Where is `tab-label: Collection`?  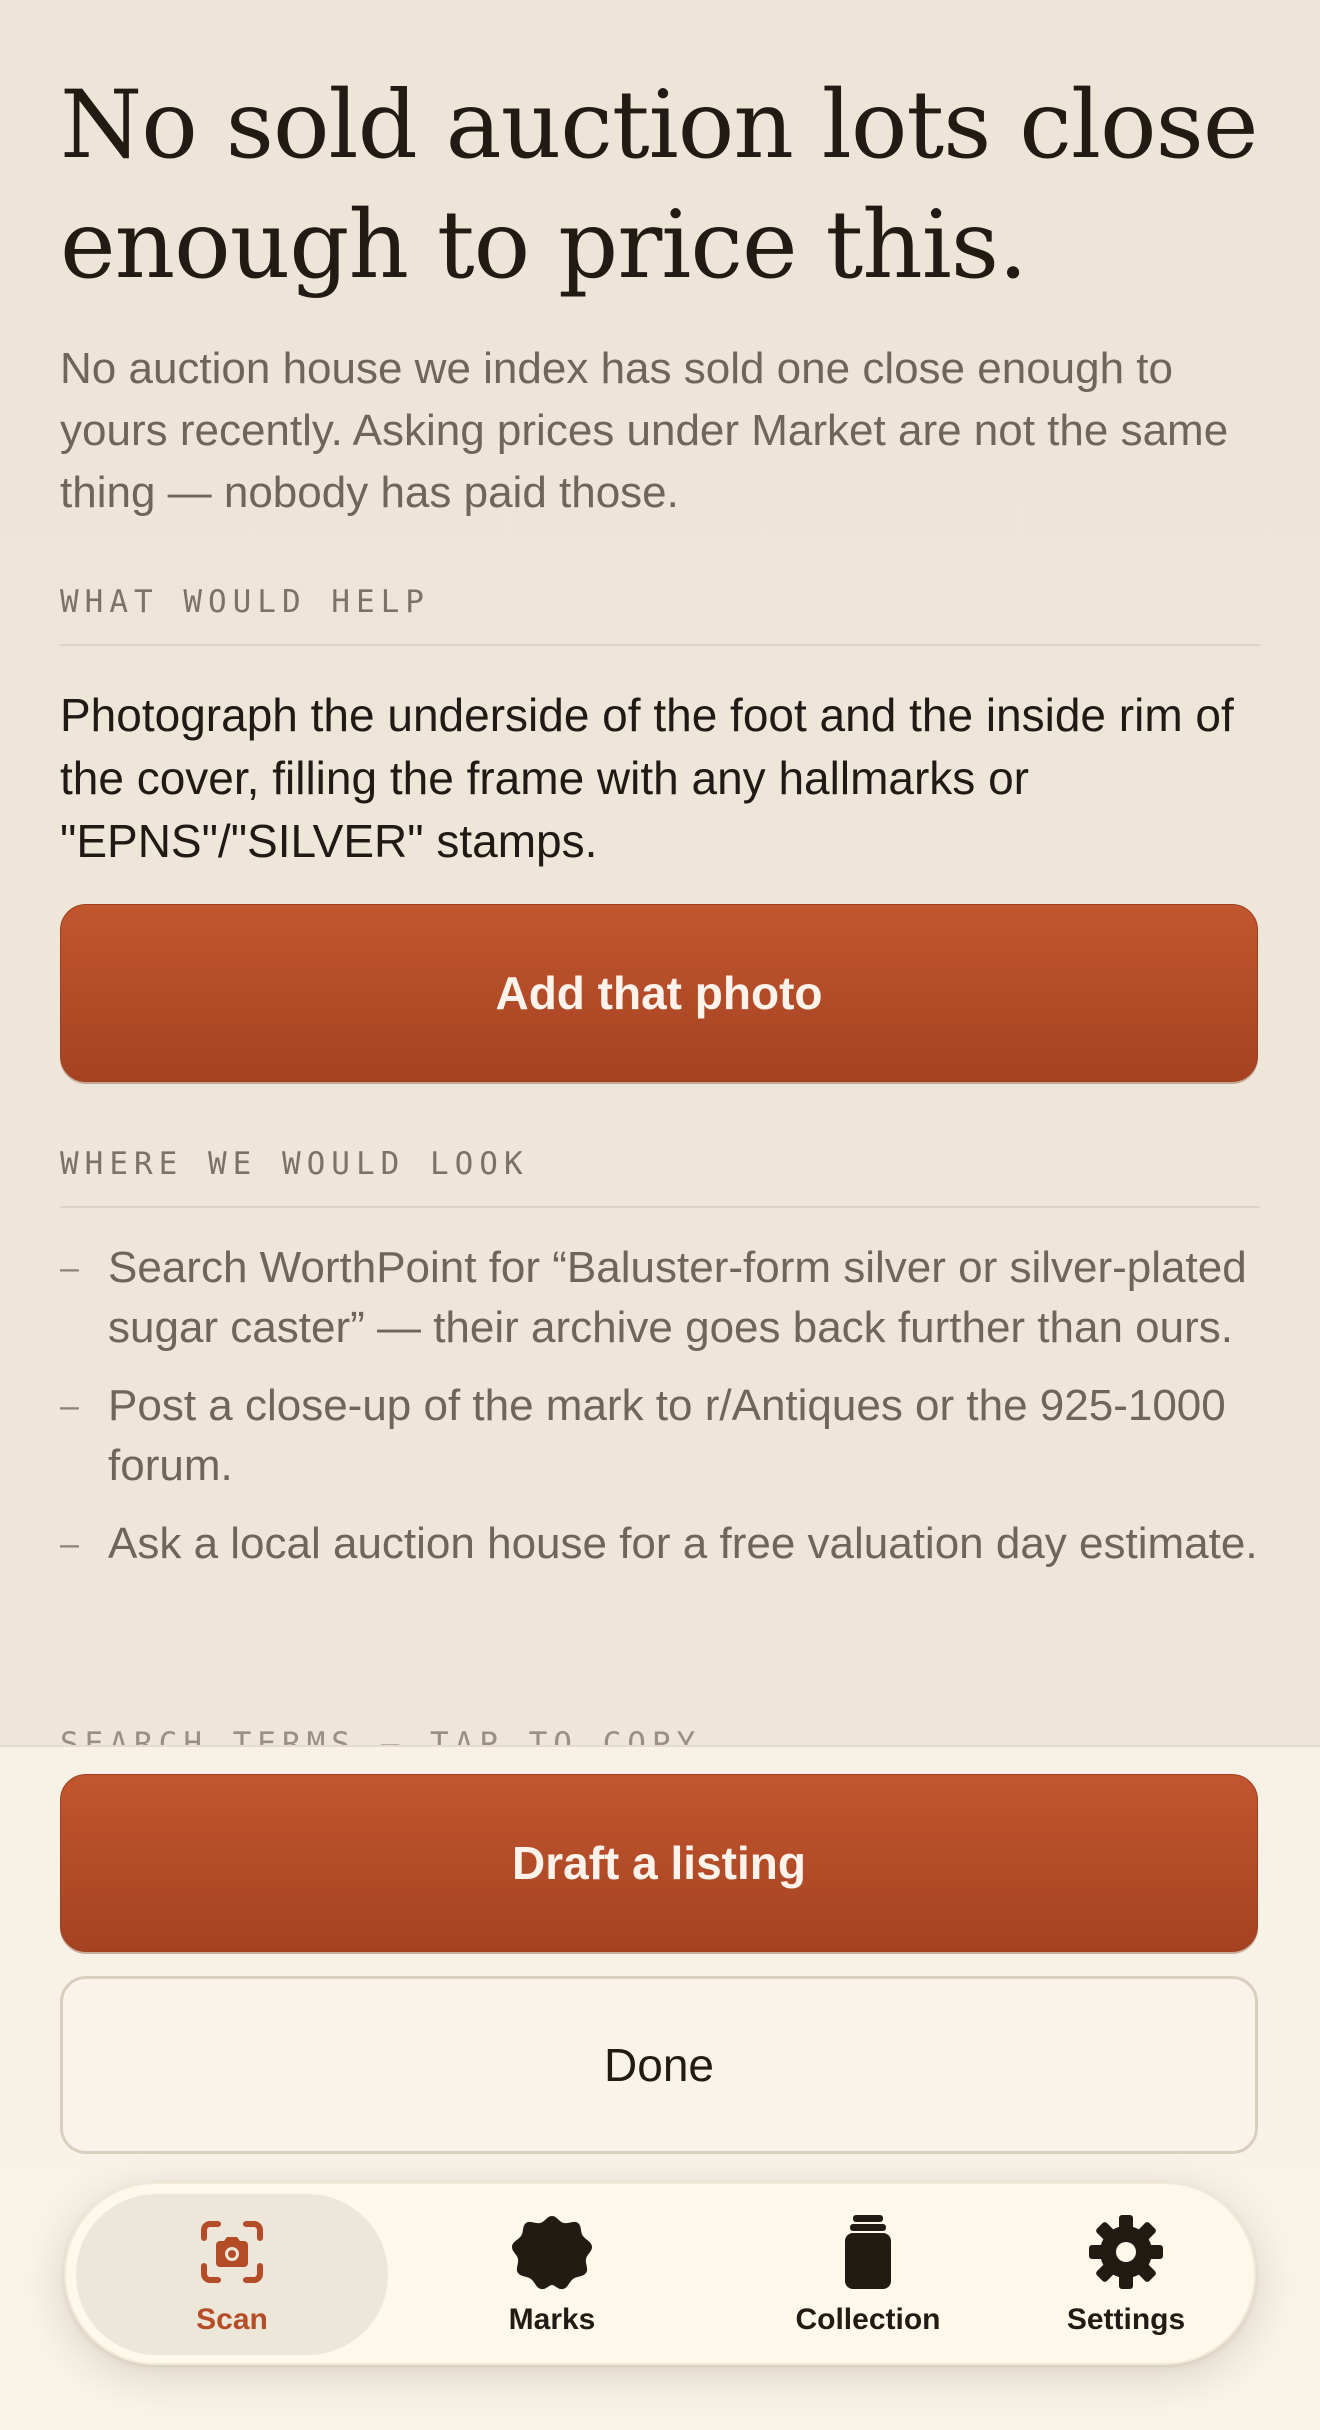 tab-label: Collection is located at coordinates (868, 2319).